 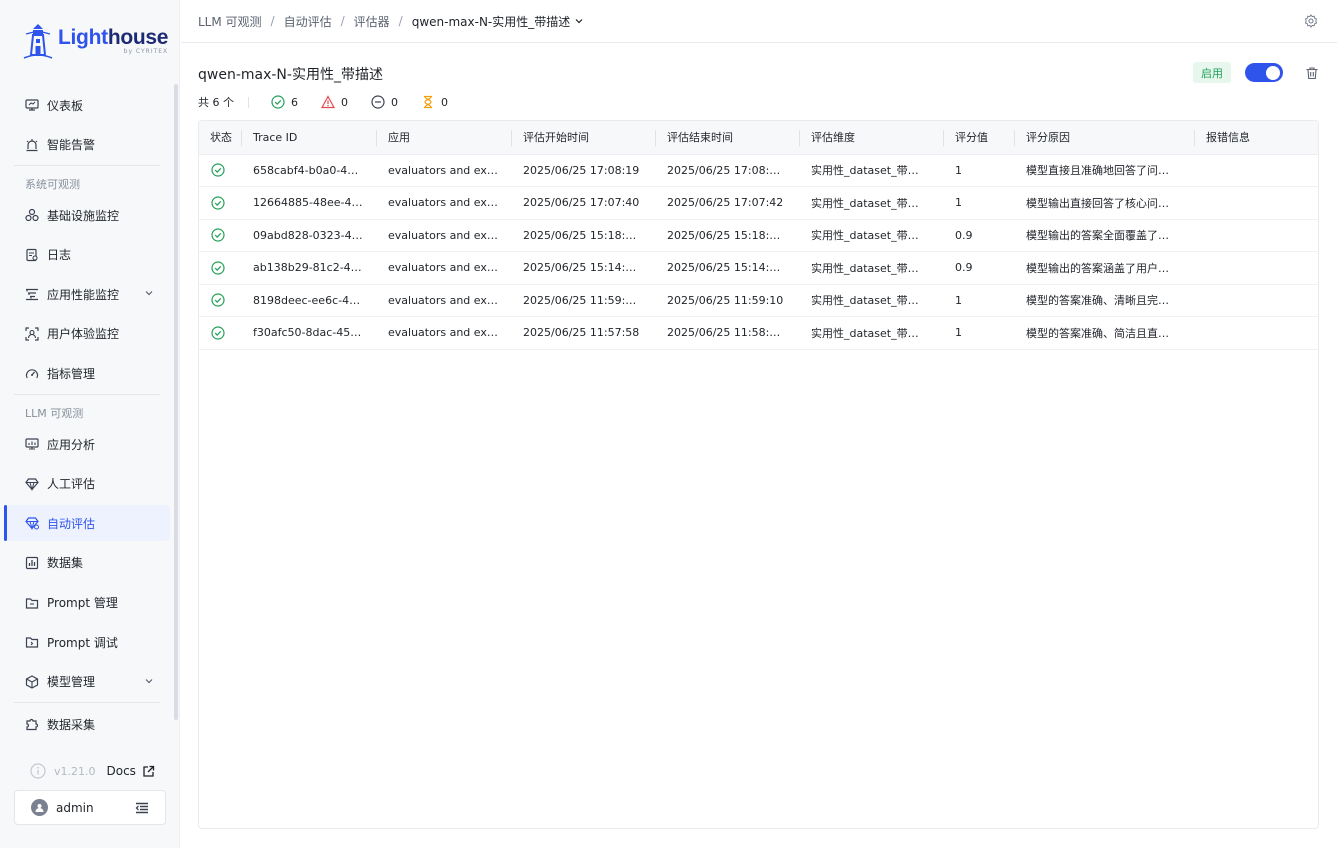 What do you see at coordinates (87, 255) in the screenshot?
I see `sidebar-item-logs: 日志` at bounding box center [87, 255].